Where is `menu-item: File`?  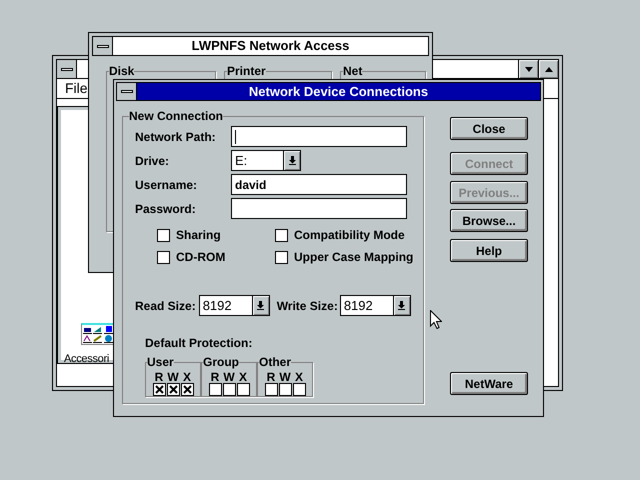 menu-item: File is located at coordinates (76, 88).